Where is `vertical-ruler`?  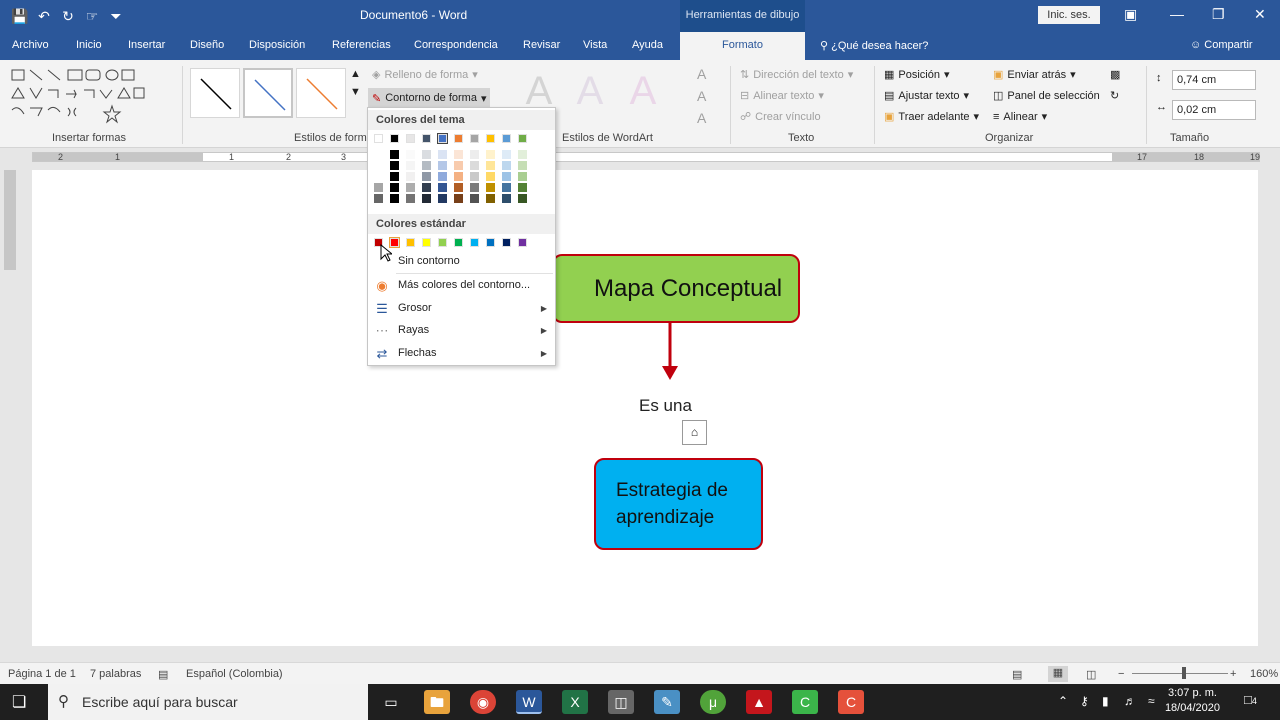
vertical-ruler is located at coordinates (10, 220).